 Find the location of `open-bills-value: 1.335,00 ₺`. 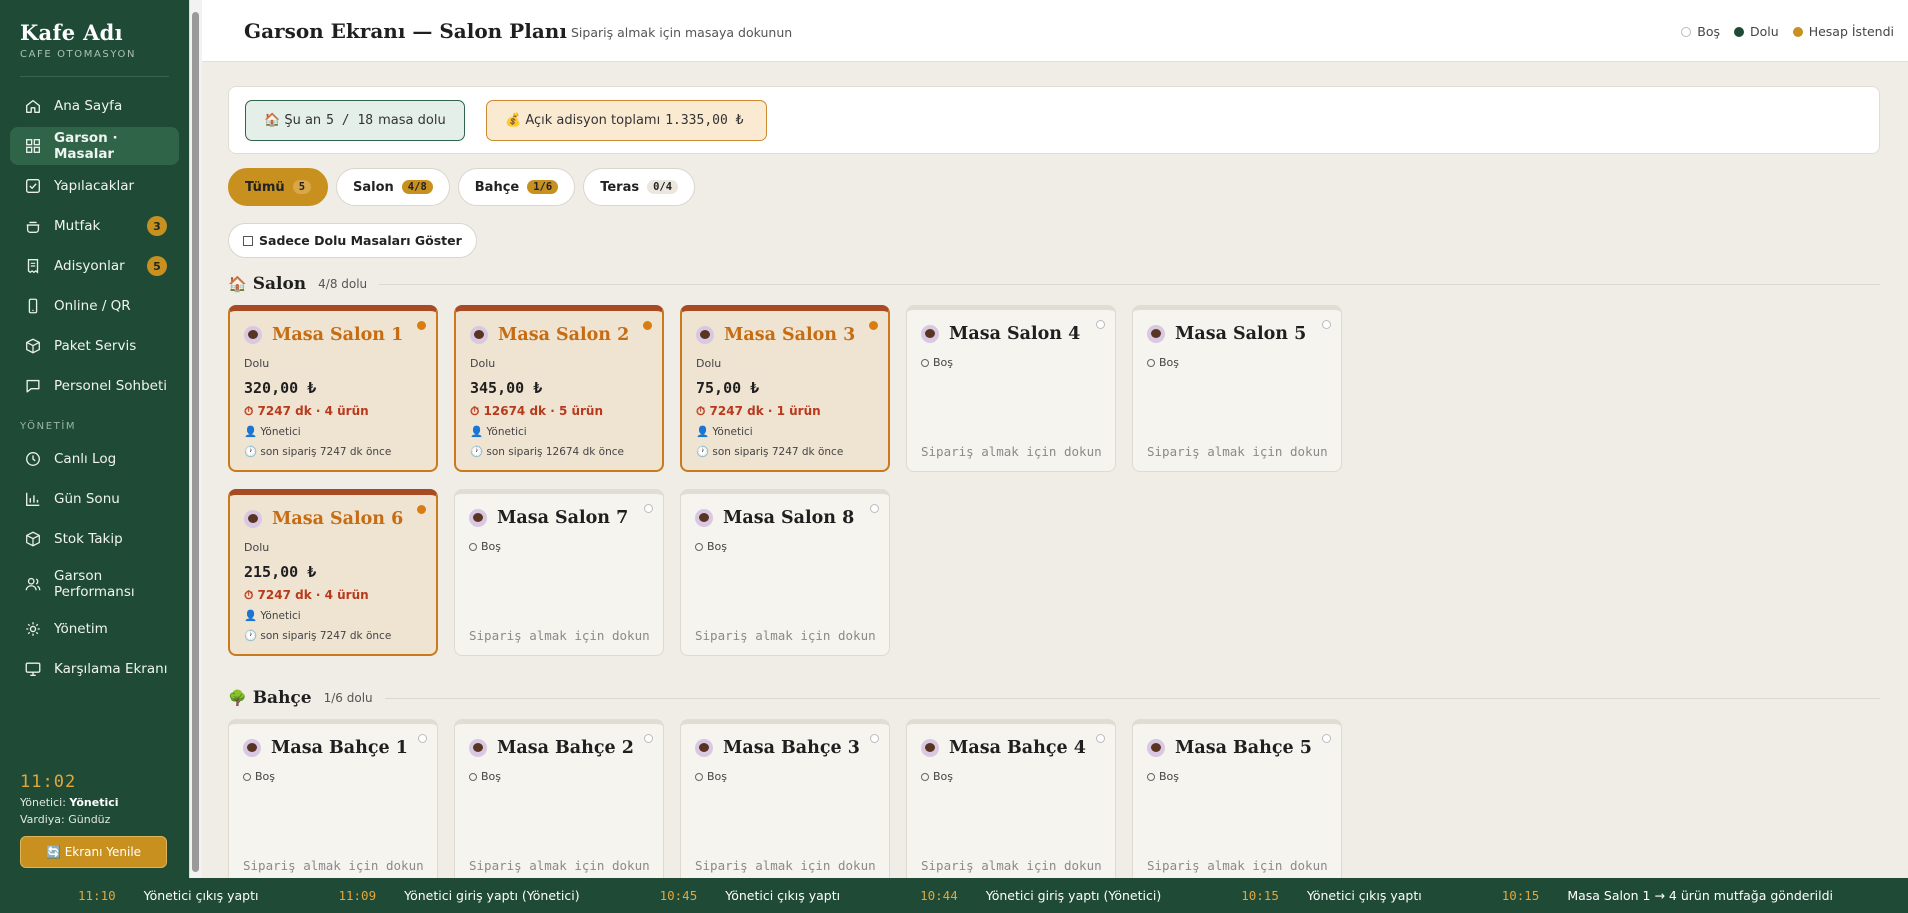

open-bills-value: 1.335,00 ₺ is located at coordinates (704, 120).